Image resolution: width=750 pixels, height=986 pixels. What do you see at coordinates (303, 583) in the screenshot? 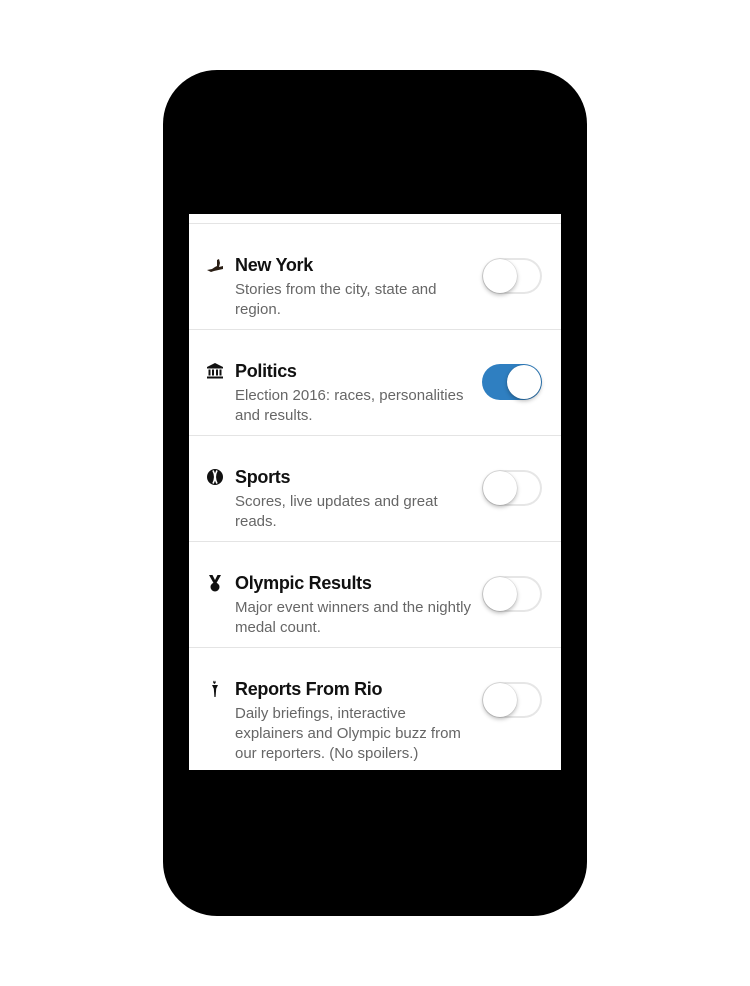
I see `item-title: Olympic Results` at bounding box center [303, 583].